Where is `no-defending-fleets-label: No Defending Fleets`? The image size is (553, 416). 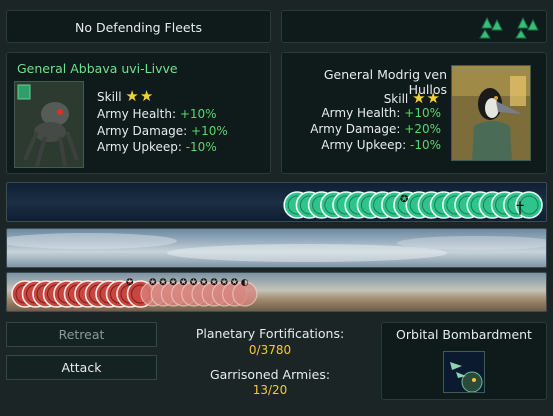
no-defending-fleets-label: No Defending Fleets is located at coordinates (138, 27).